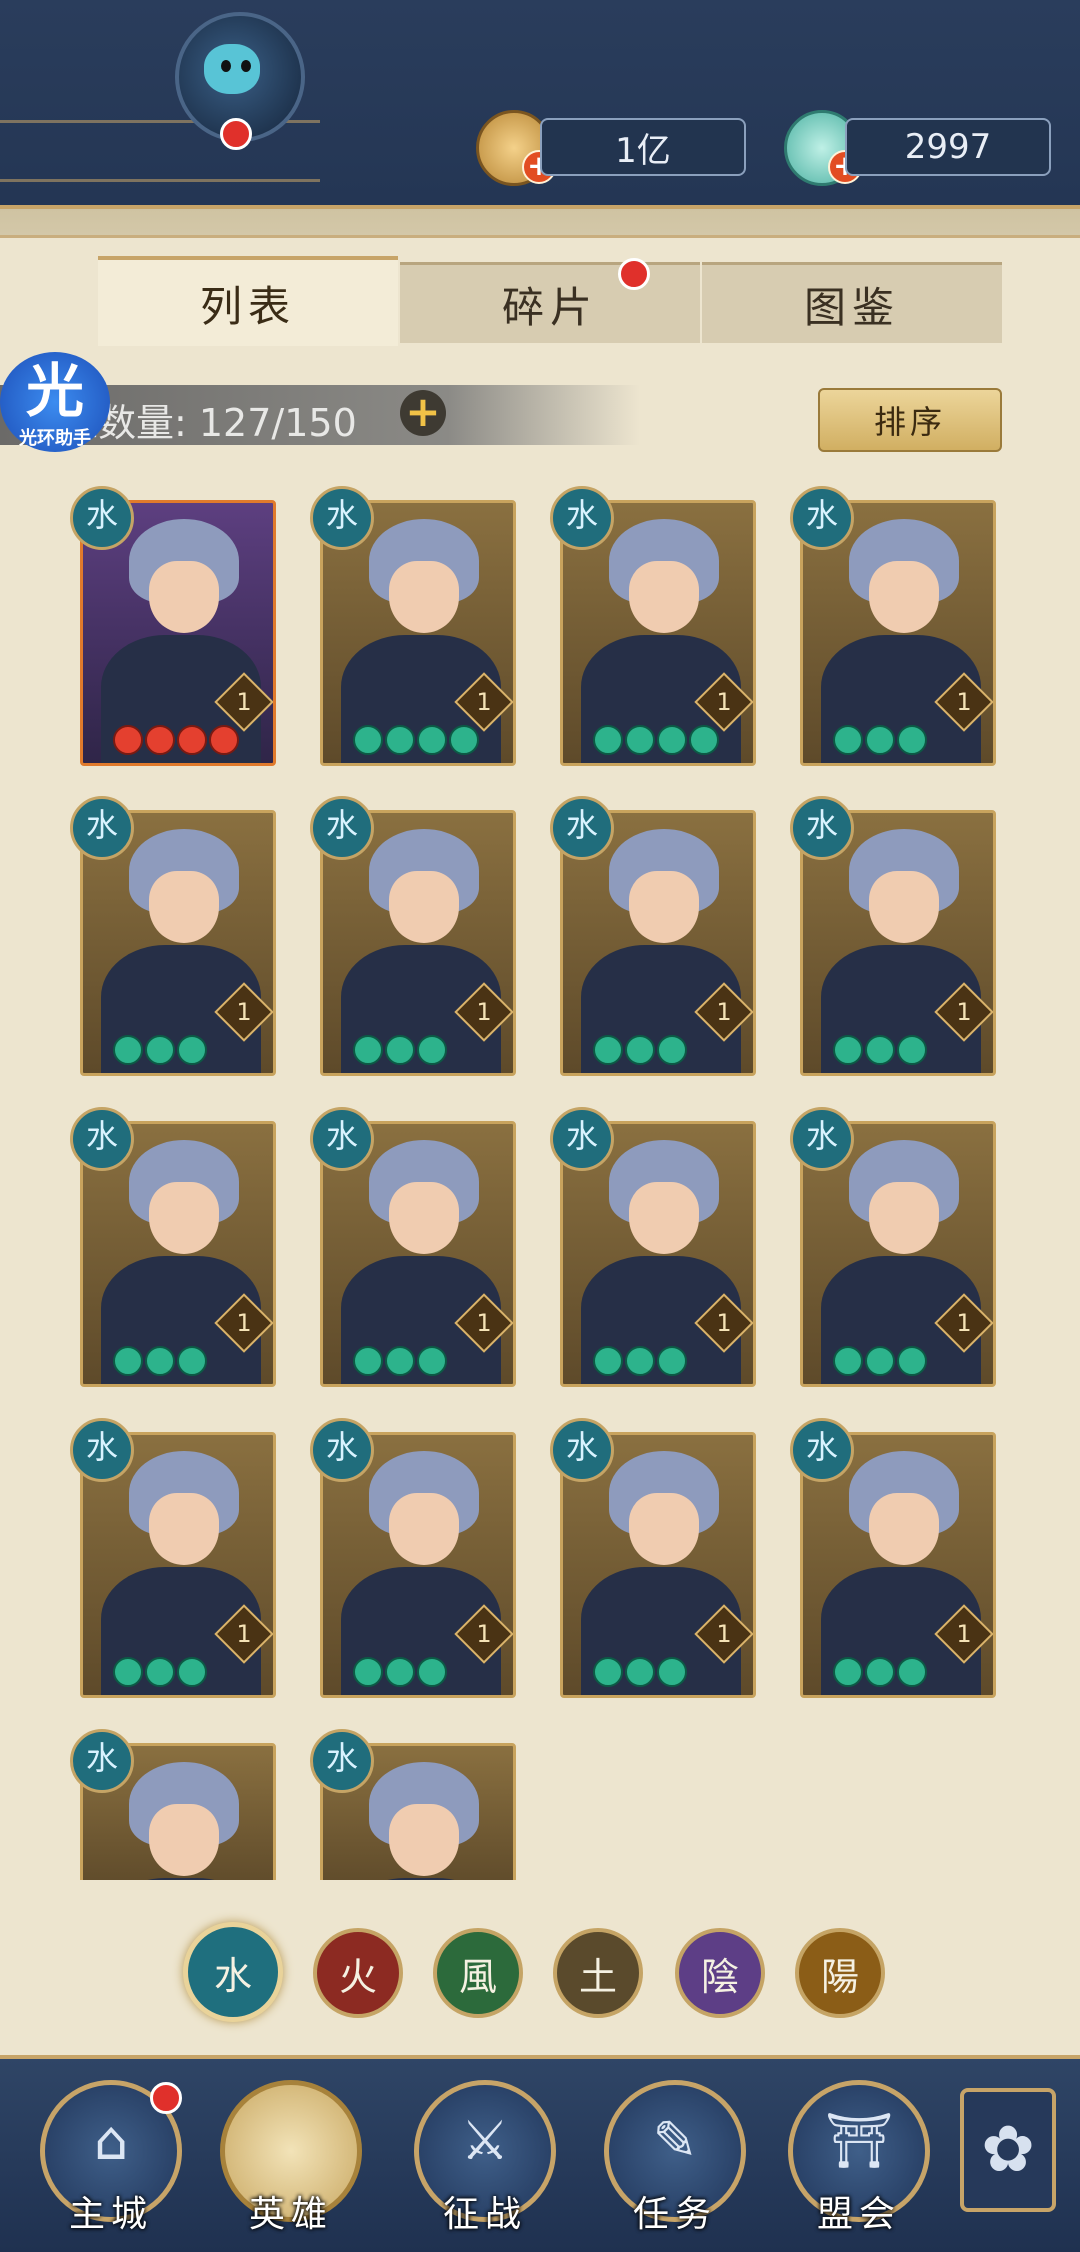 Image resolution: width=1080 pixels, height=2252 pixels. What do you see at coordinates (248, 301) in the screenshot?
I see `tab-list: 列表` at bounding box center [248, 301].